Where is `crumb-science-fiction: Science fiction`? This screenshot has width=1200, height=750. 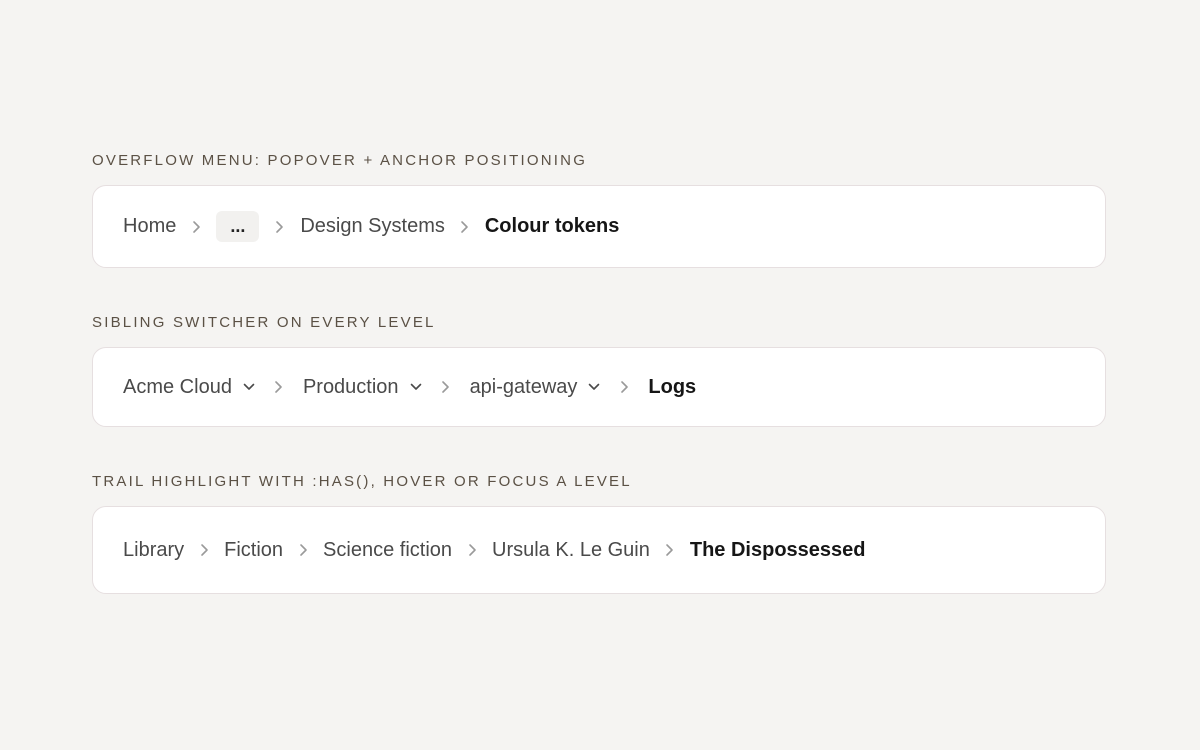
crumb-science-fiction: Science fiction is located at coordinates (387, 550).